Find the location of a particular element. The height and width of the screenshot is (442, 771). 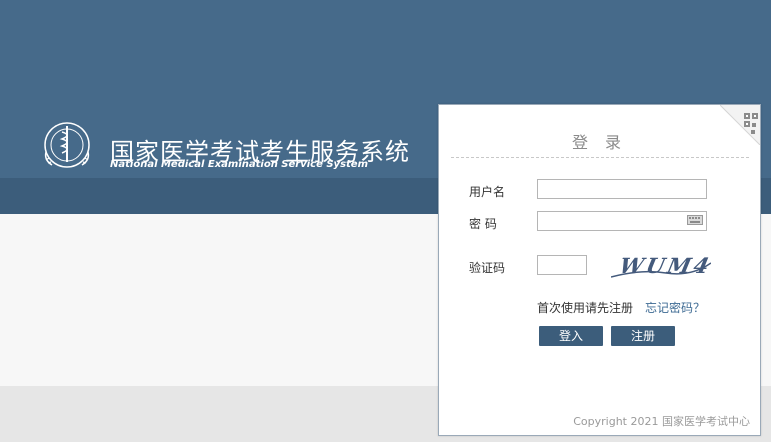

captcha-image: WUM4 is located at coordinates (661, 268).